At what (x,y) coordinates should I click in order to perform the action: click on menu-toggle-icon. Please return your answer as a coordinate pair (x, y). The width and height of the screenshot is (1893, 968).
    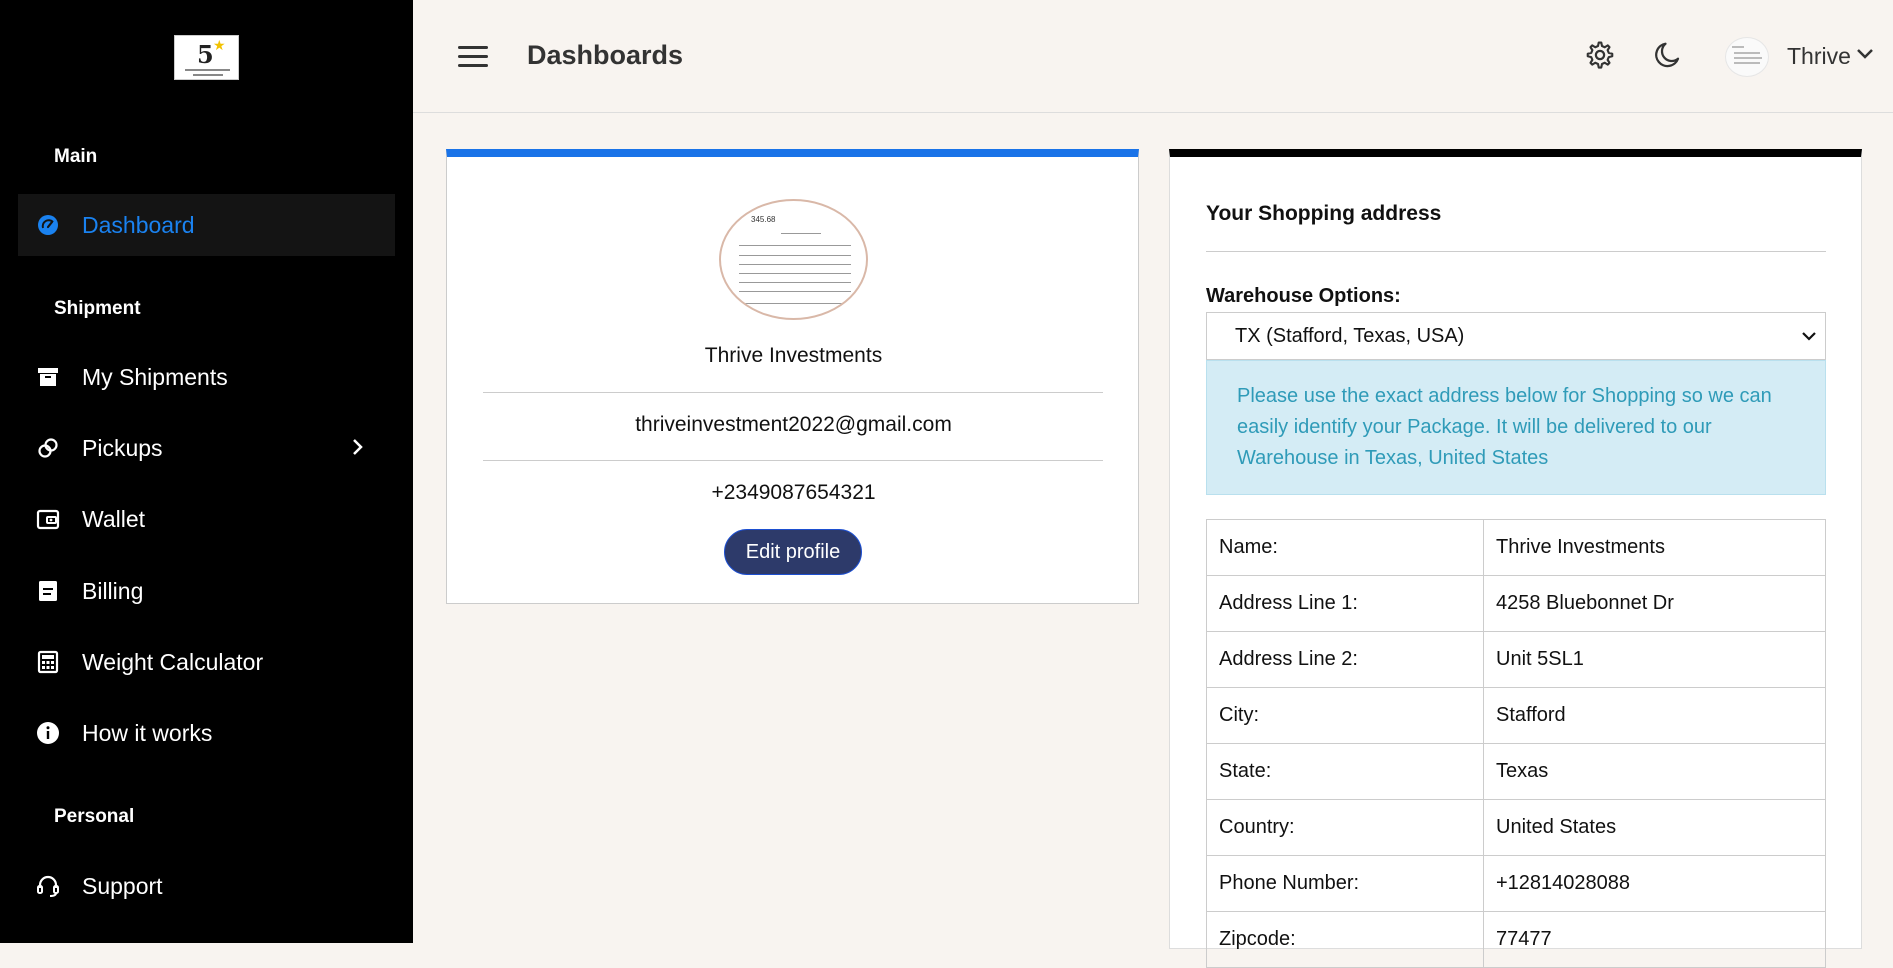
    Looking at the image, I should click on (474, 56).